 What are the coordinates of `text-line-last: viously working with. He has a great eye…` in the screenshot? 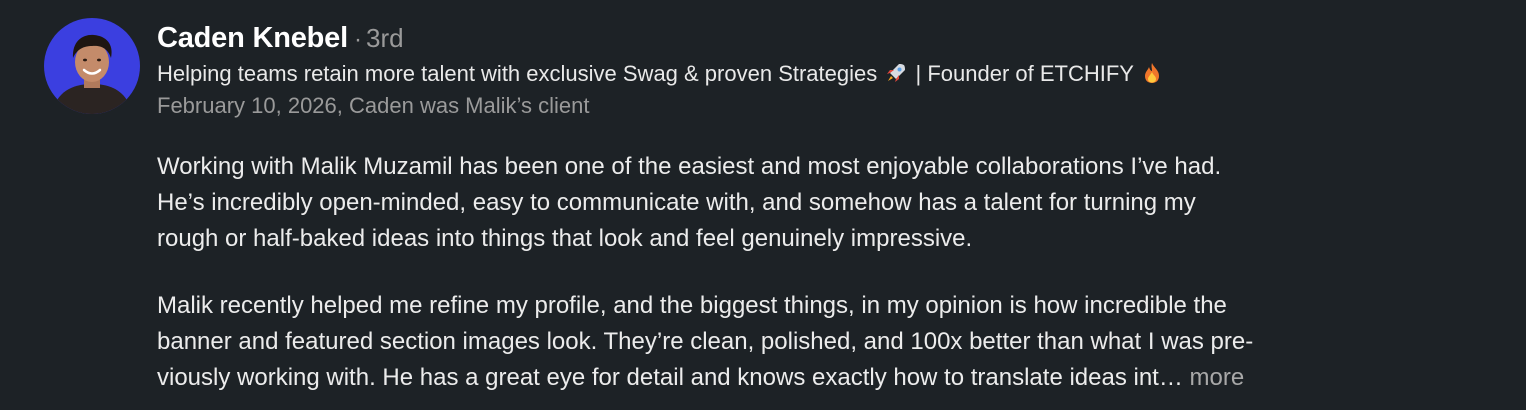 It's located at (817, 378).